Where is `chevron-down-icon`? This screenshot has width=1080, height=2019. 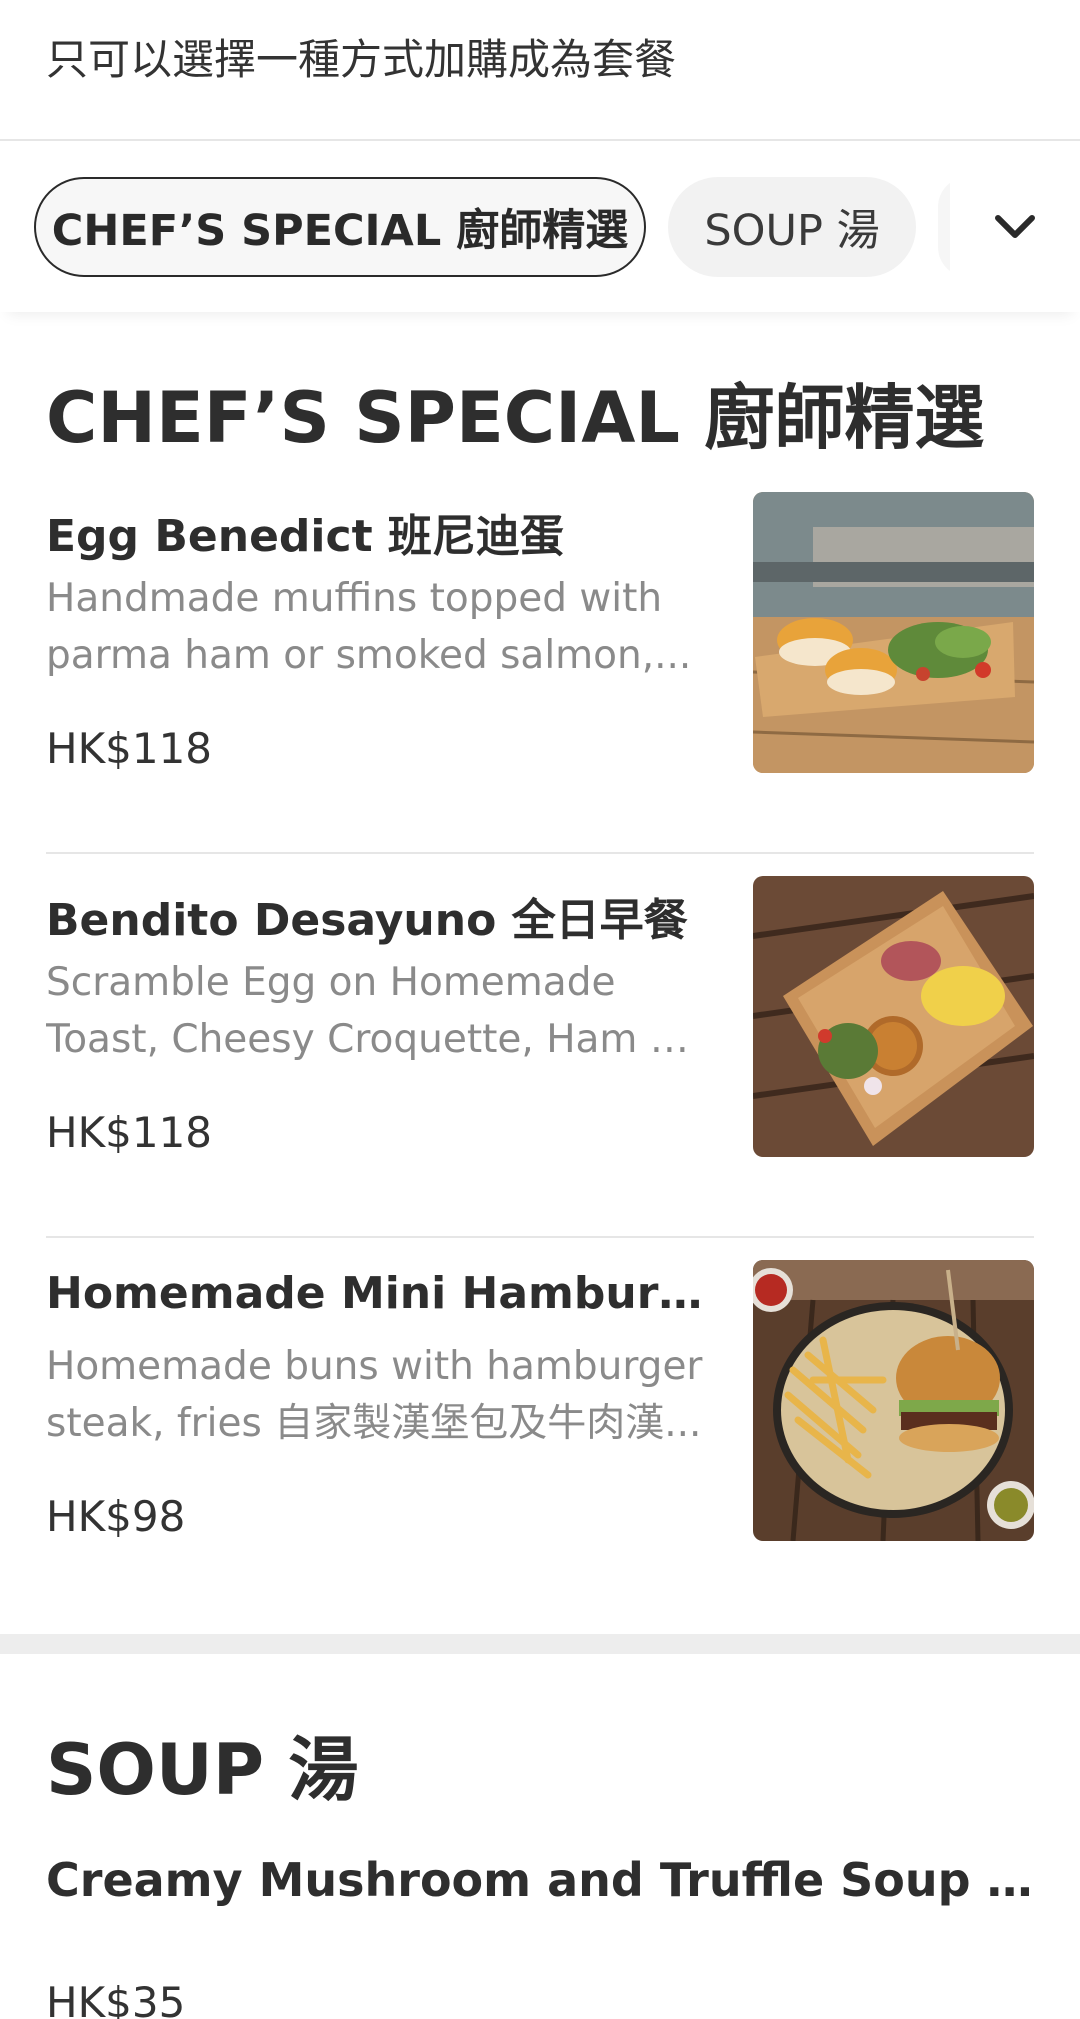
chevron-down-icon is located at coordinates (1015, 226).